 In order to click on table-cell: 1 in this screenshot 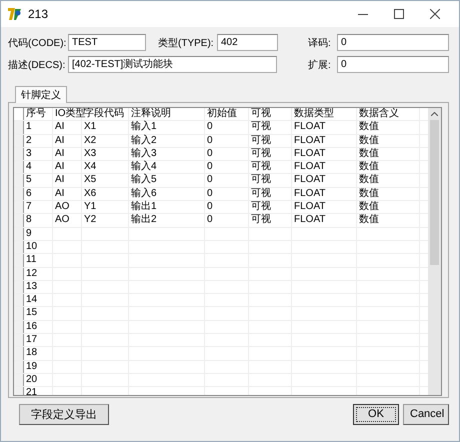, I will do `click(38, 127)`.